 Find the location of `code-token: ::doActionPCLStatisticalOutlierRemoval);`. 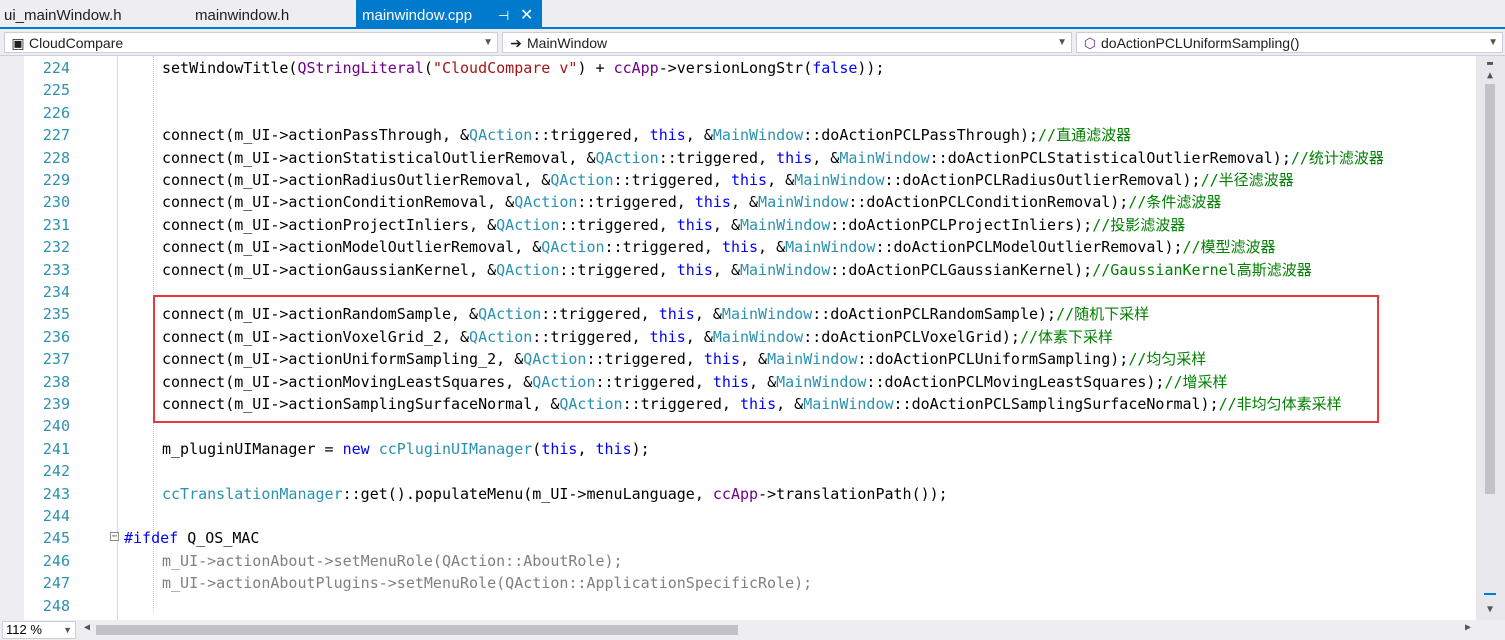

code-token: ::doActionPCLStatisticalOutlierRemoval); is located at coordinates (1110, 157).